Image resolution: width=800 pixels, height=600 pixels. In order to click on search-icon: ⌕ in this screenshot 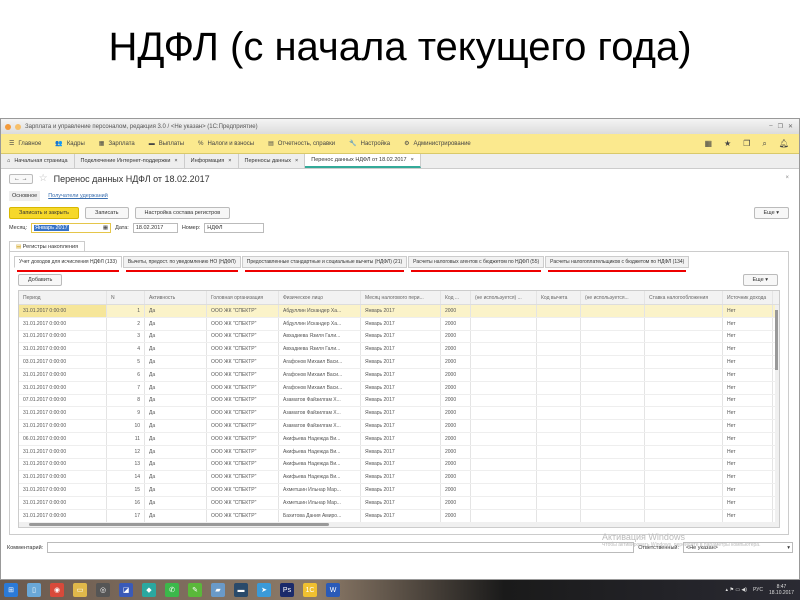, I will do `click(764, 144)`.